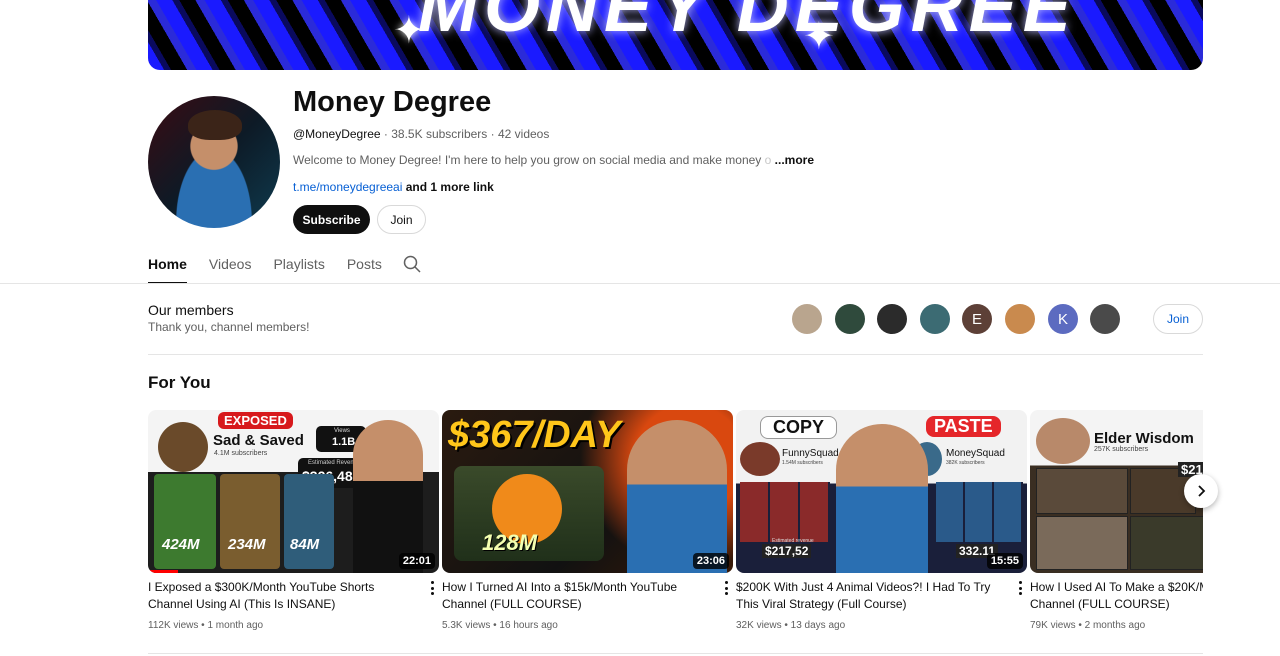 The image size is (1280, 656). Describe the element at coordinates (439, 134) in the screenshot. I see `subscriber-count: 38.5K subscribers` at that location.